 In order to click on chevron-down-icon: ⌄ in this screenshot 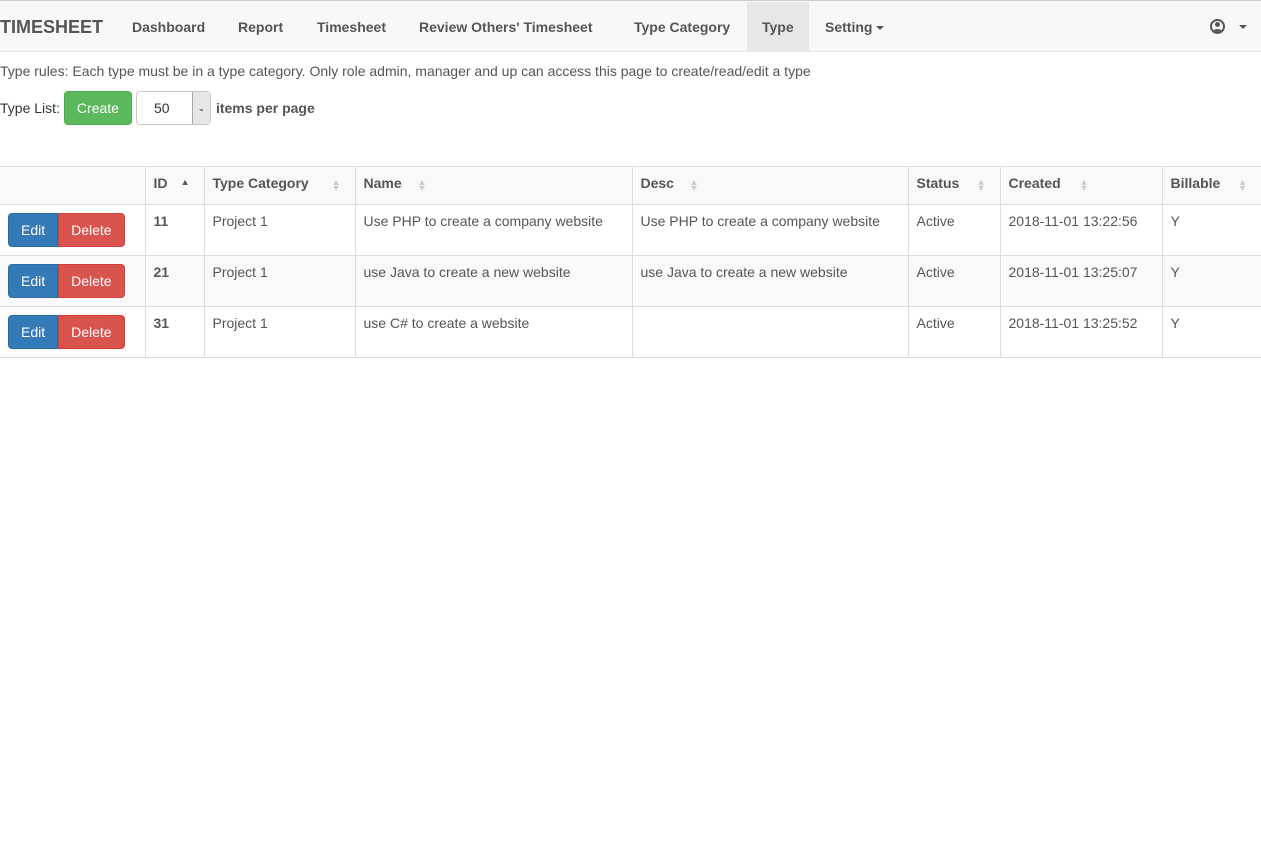, I will do `click(200, 108)`.